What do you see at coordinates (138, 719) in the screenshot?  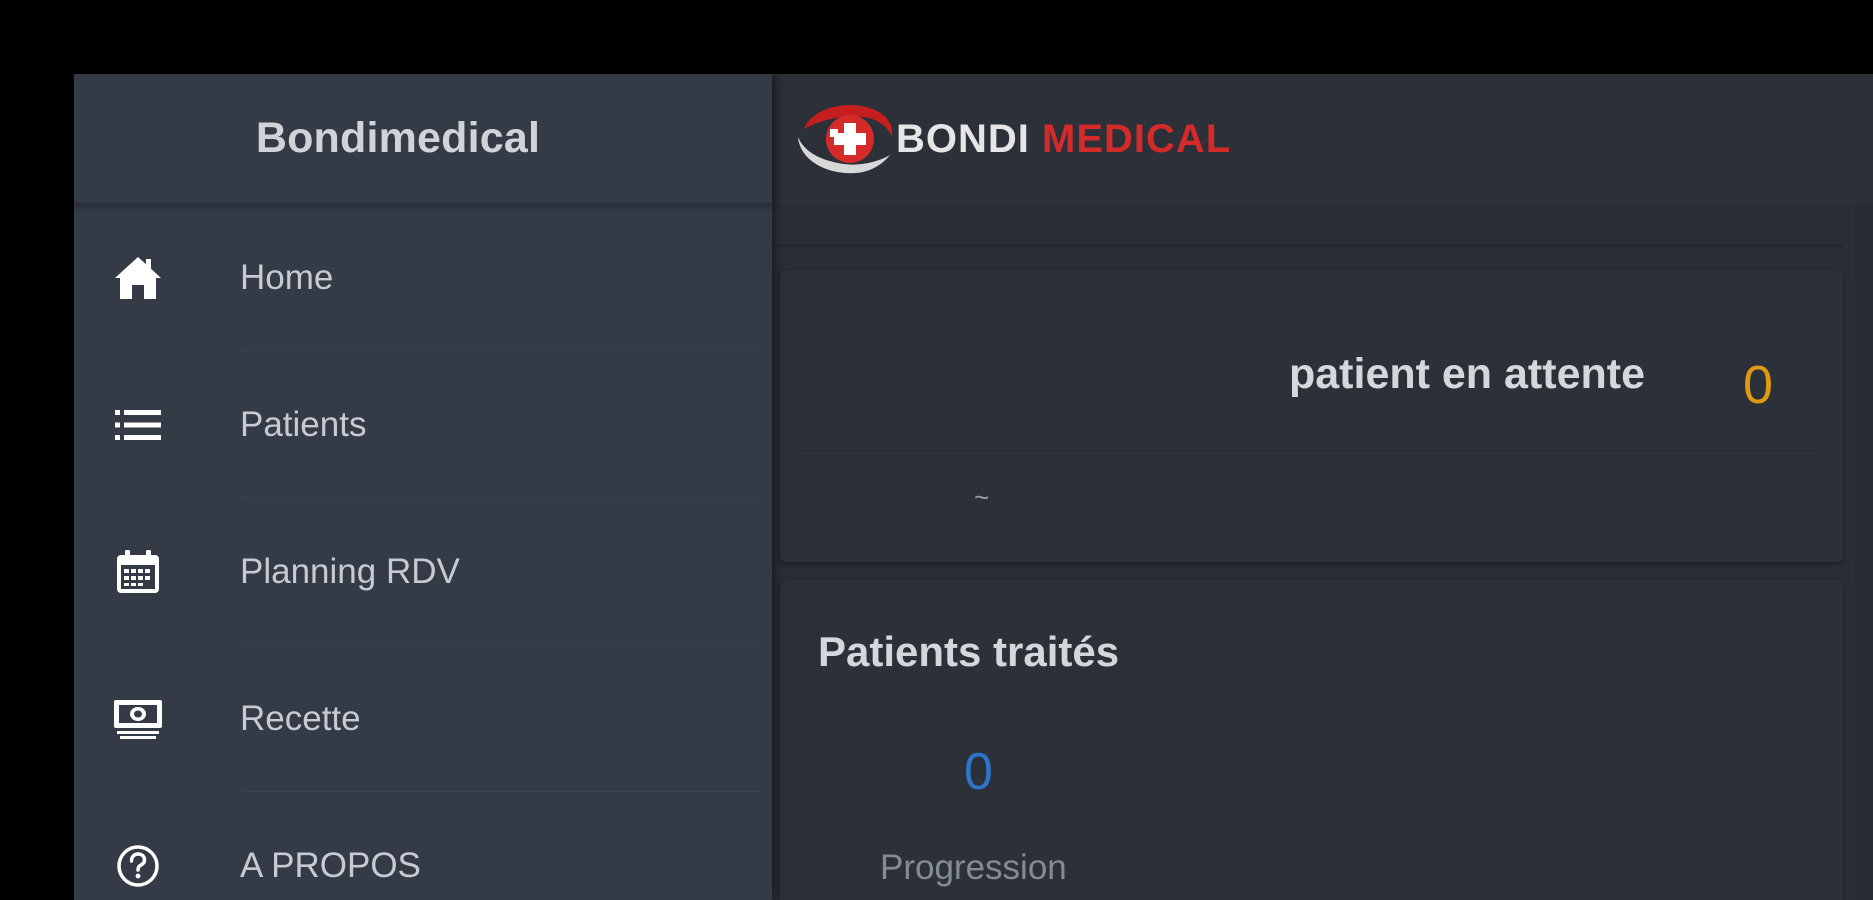 I see `money-icon` at bounding box center [138, 719].